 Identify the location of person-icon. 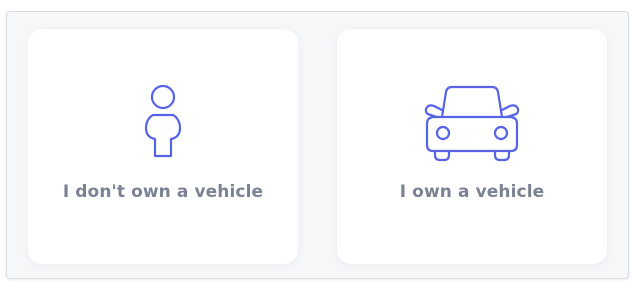
(163, 121).